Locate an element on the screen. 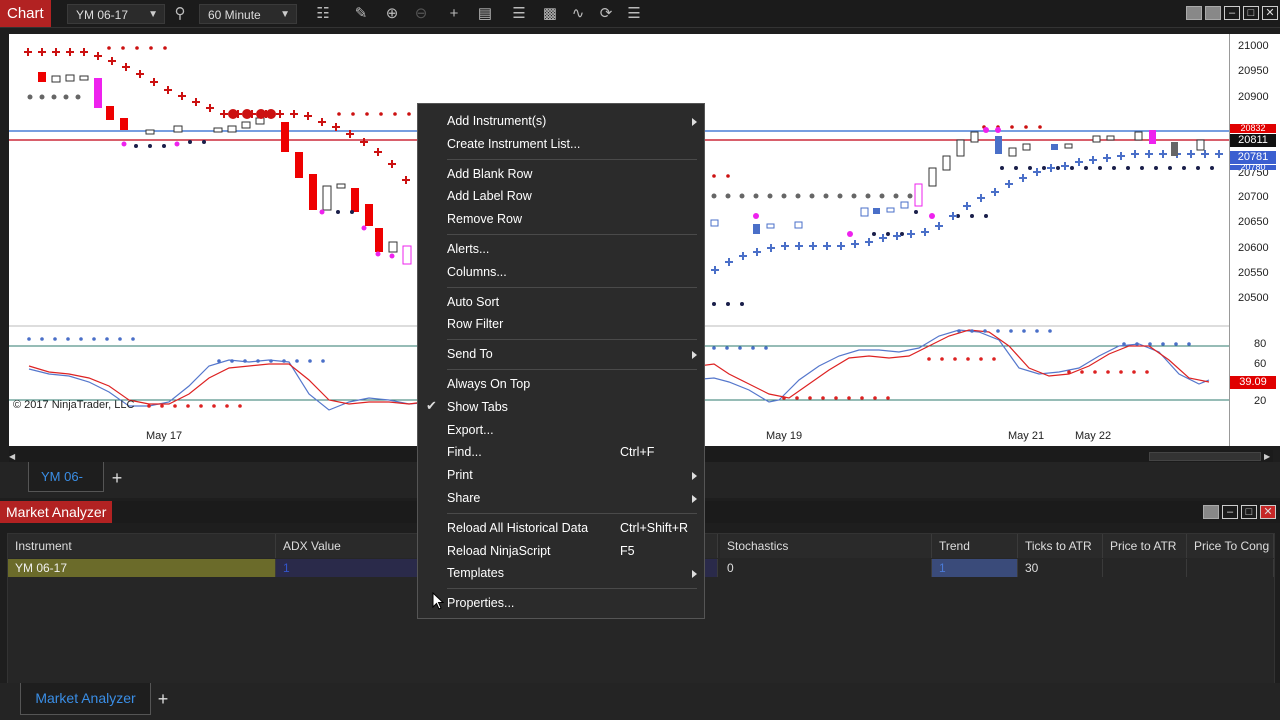  zoom-in-icon: ⊕ is located at coordinates (392, 14).